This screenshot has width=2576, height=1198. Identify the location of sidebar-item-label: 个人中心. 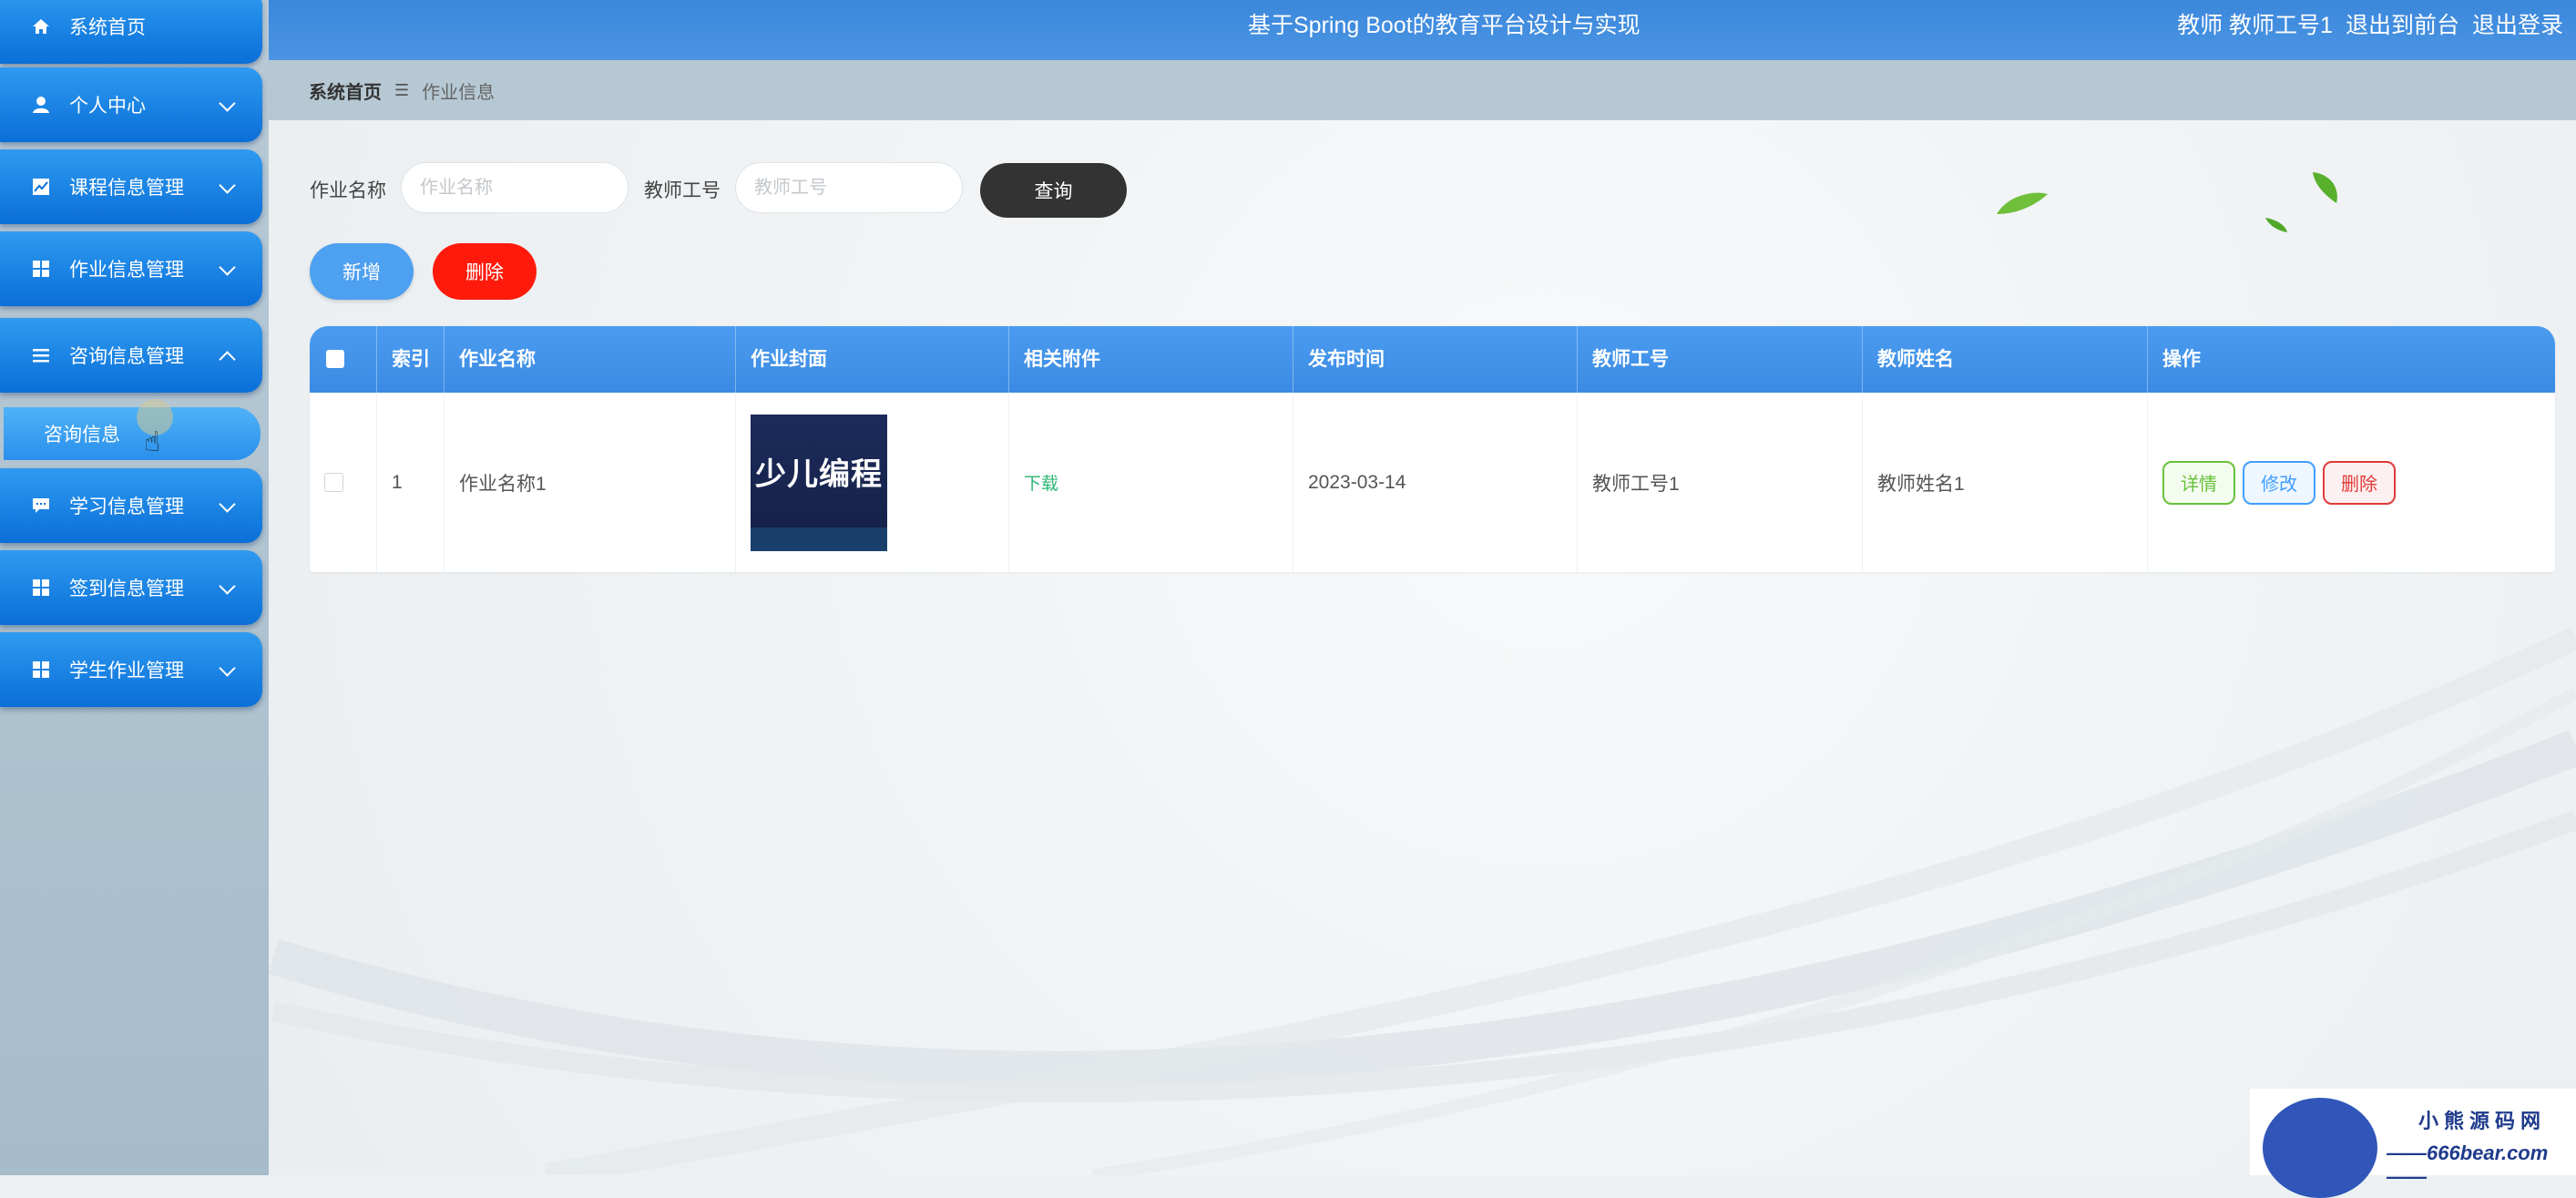
(107, 107).